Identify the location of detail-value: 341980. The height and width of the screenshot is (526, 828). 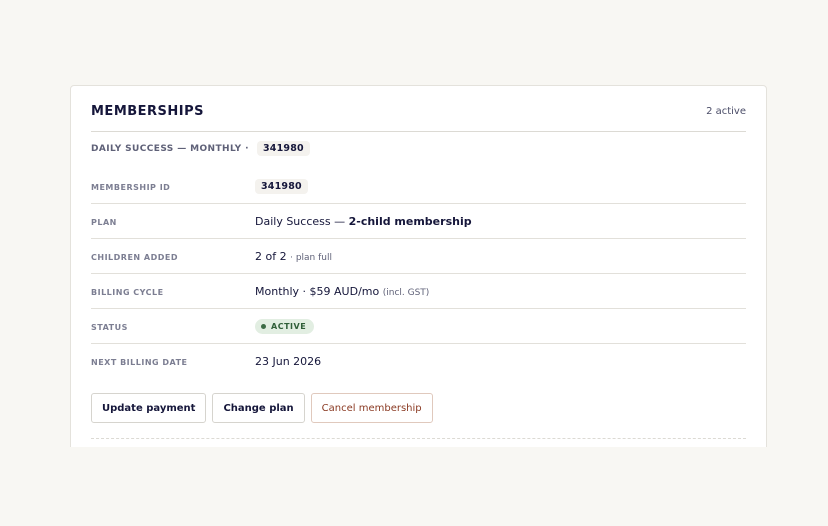
(281, 186).